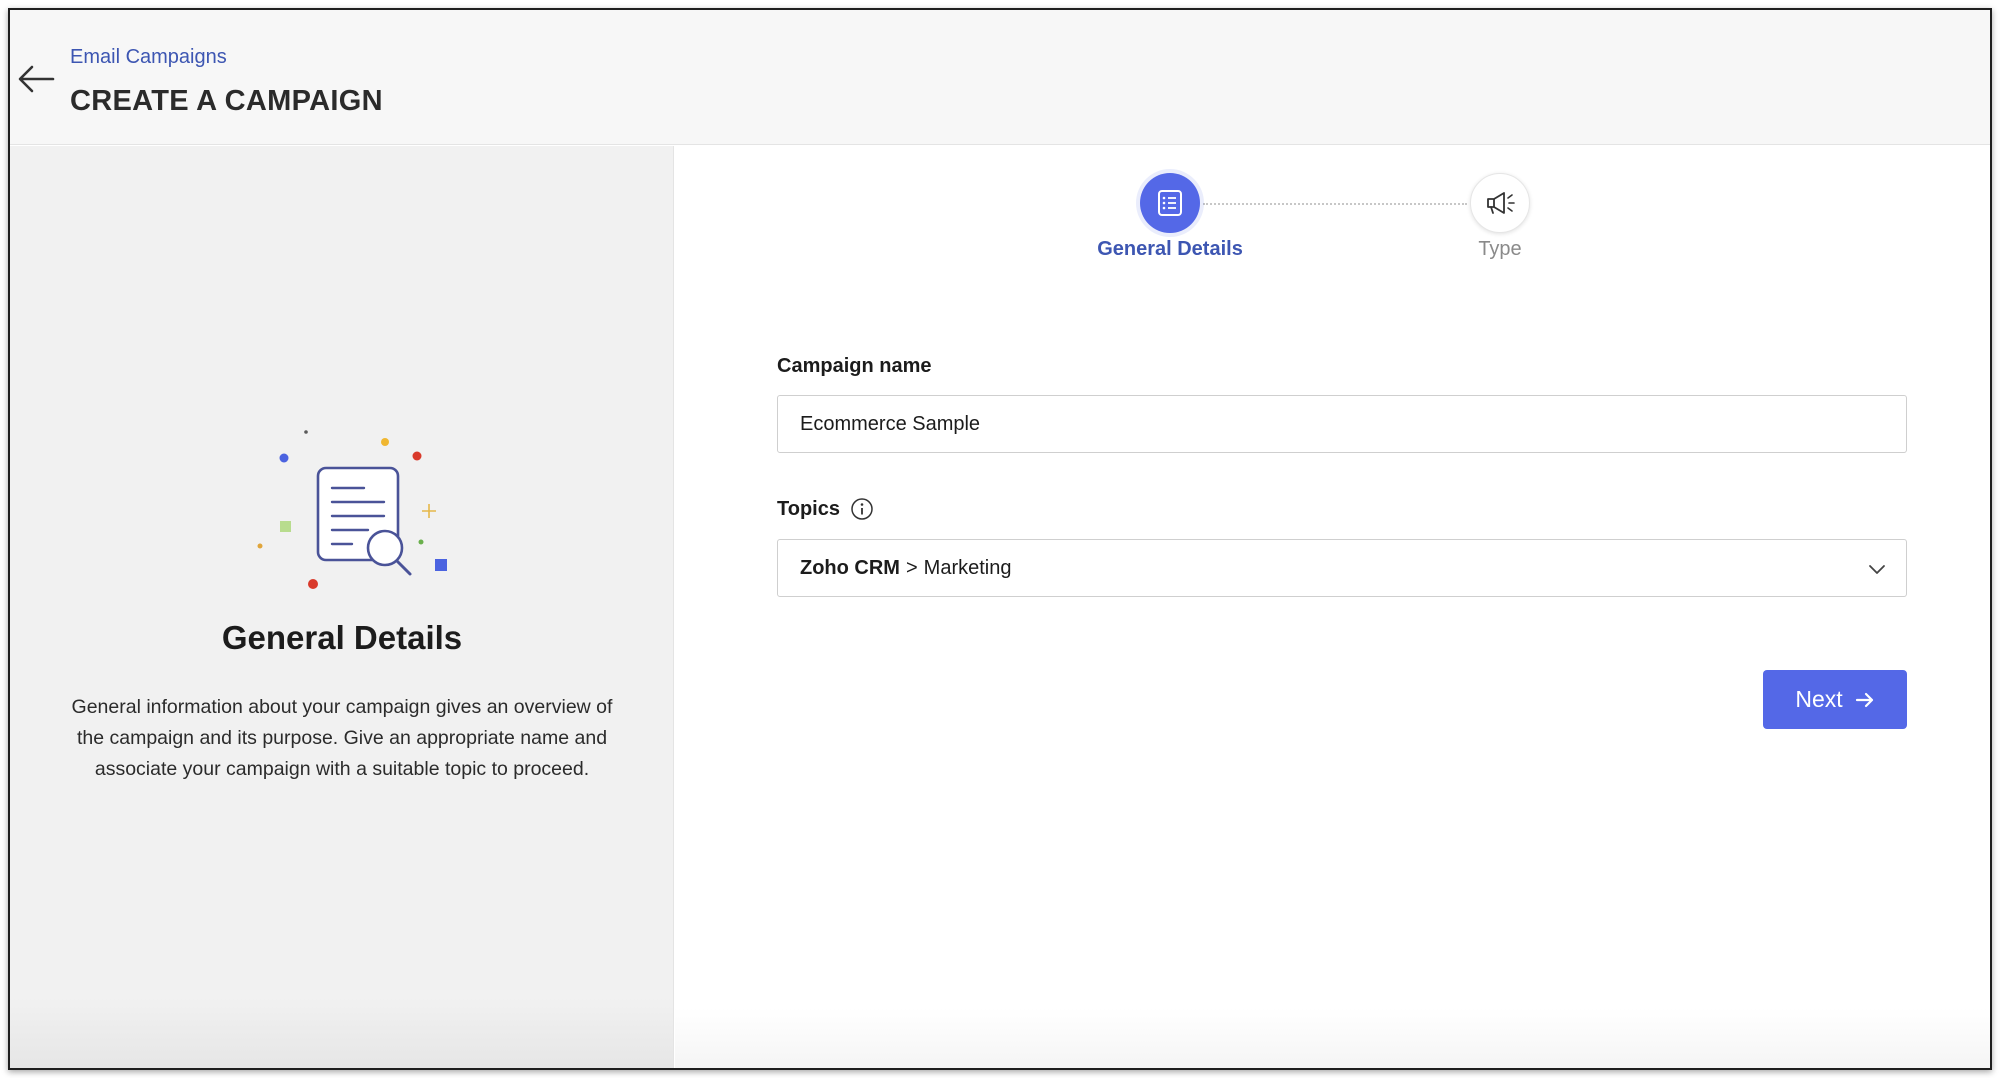 The width and height of the screenshot is (2000, 1078). I want to click on back-button, so click(36, 79).